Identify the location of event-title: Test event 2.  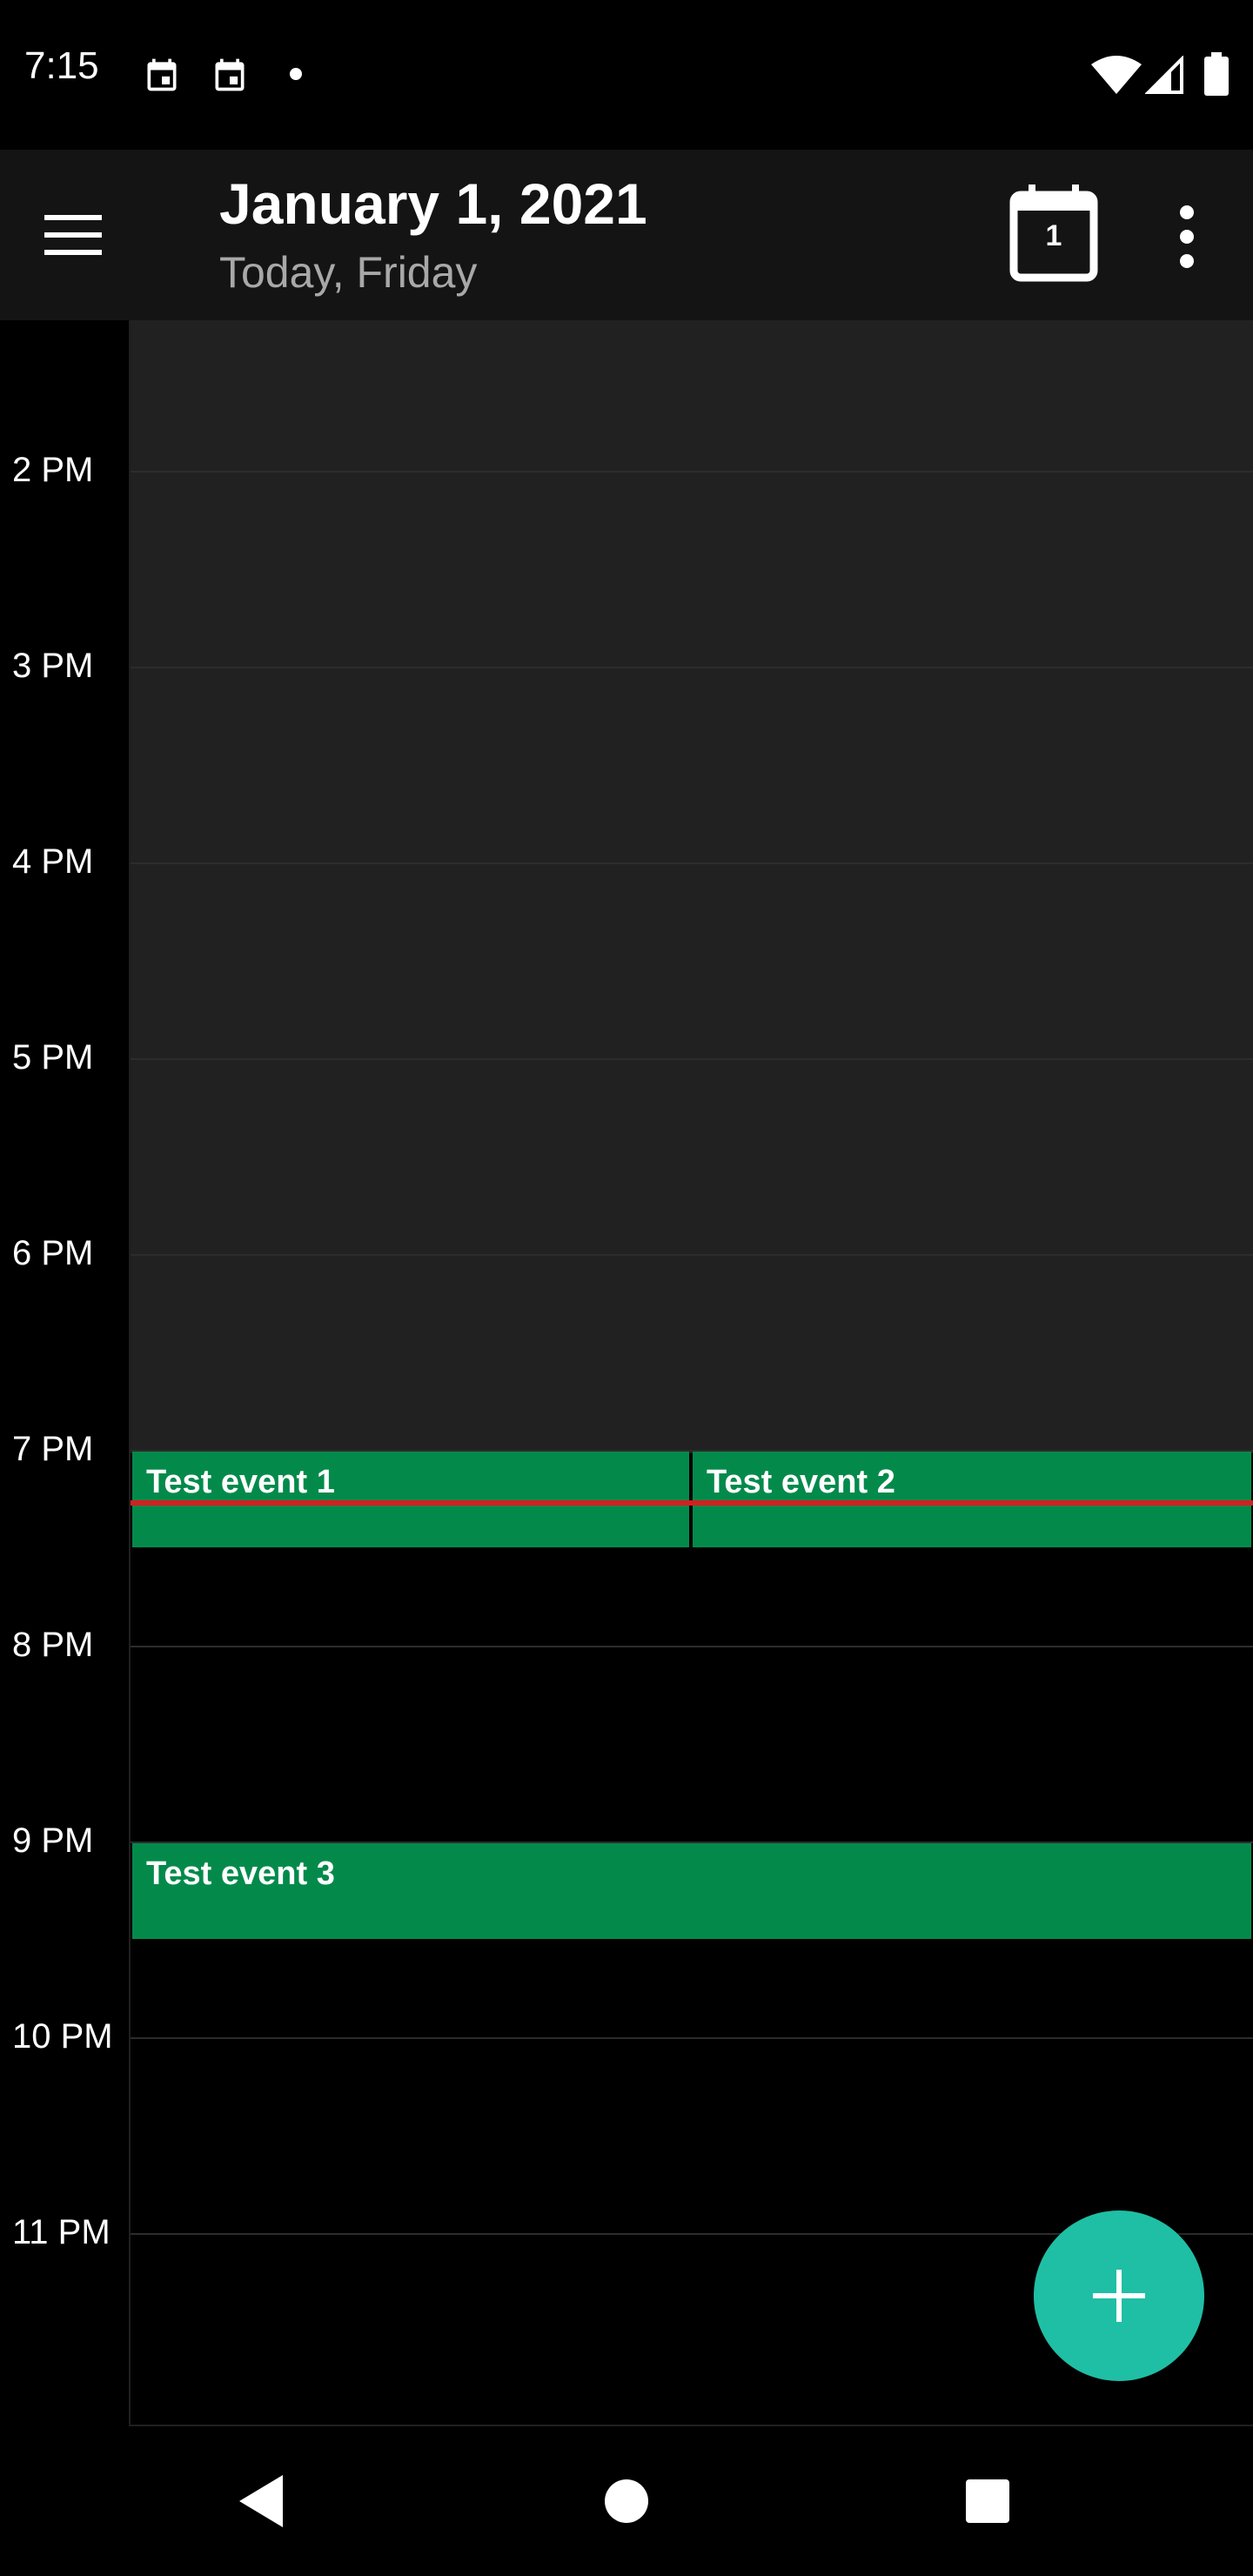
(801, 1482).